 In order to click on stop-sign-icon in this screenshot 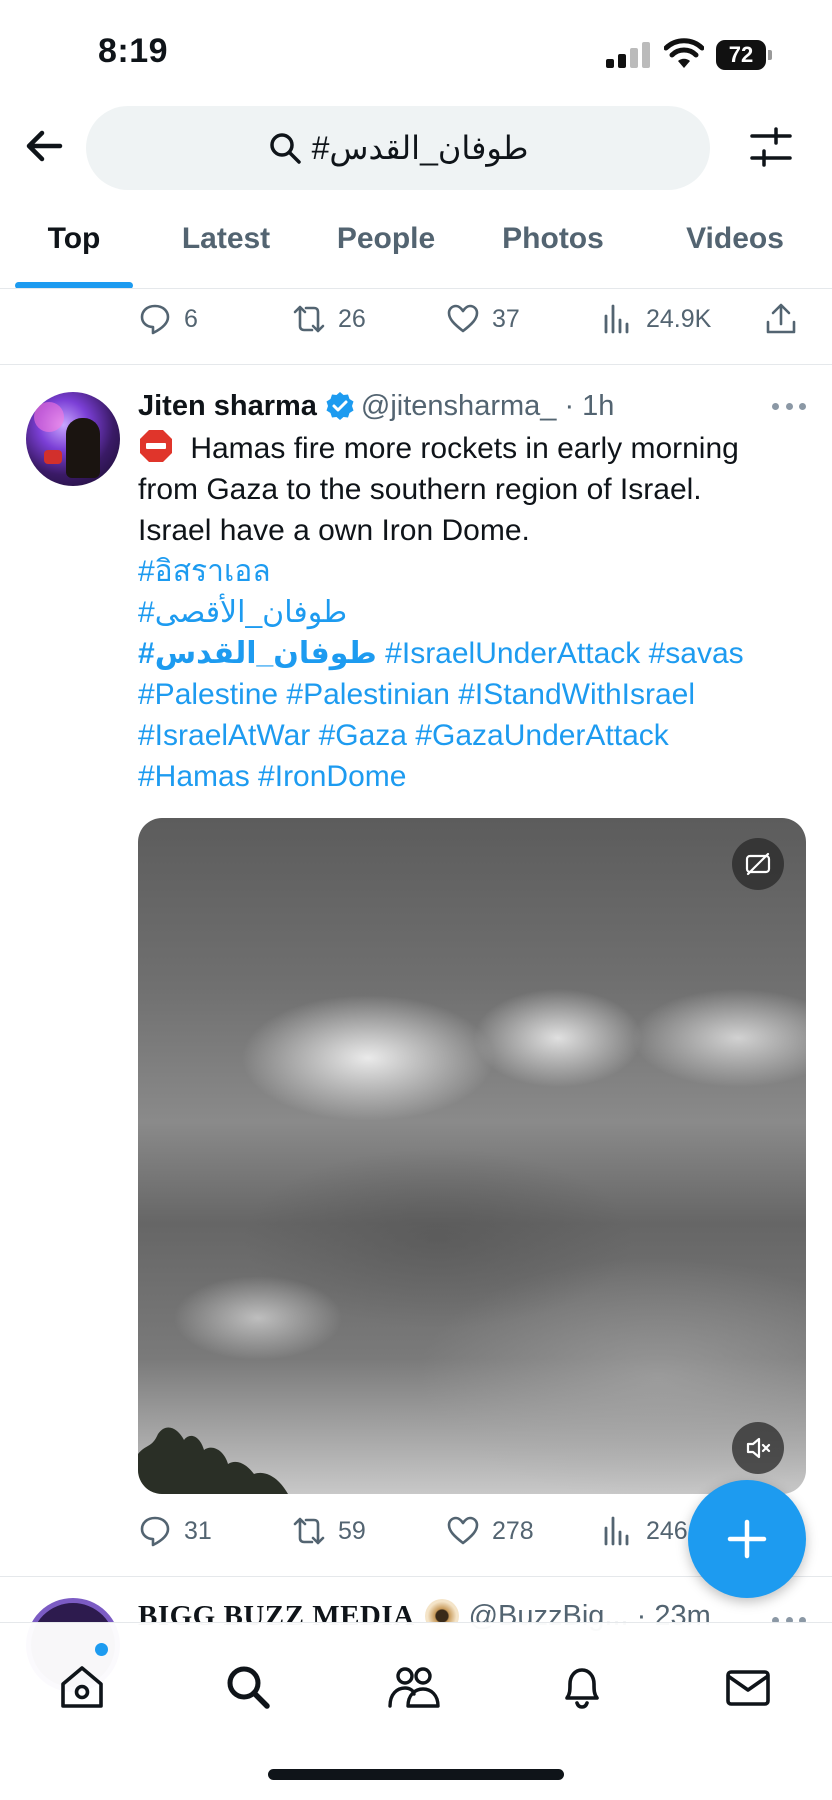, I will do `click(156, 446)`.